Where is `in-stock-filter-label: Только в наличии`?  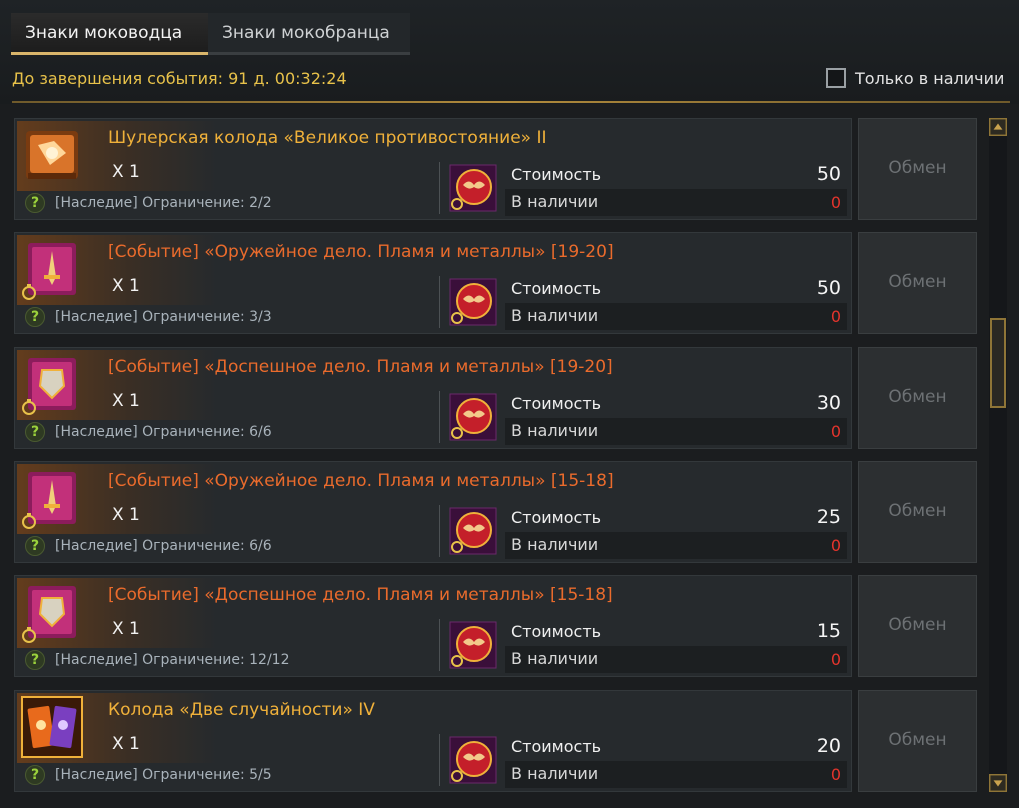 in-stock-filter-label: Только в наличии is located at coordinates (930, 78).